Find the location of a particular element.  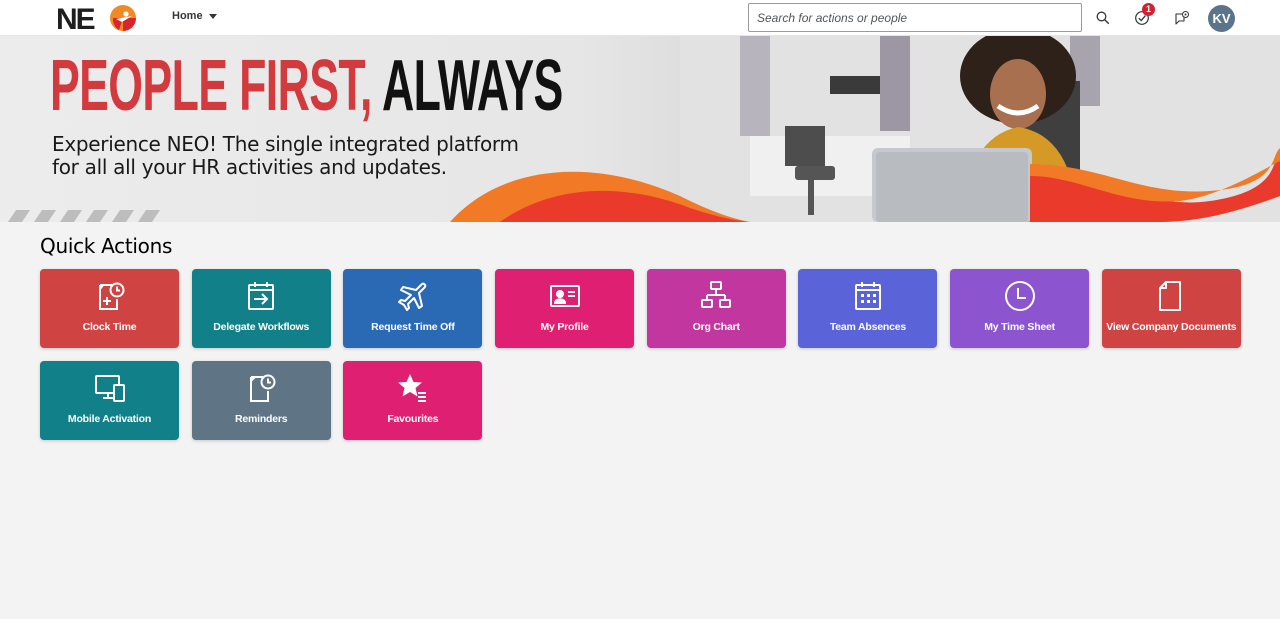

airplane-icon is located at coordinates (413, 296).